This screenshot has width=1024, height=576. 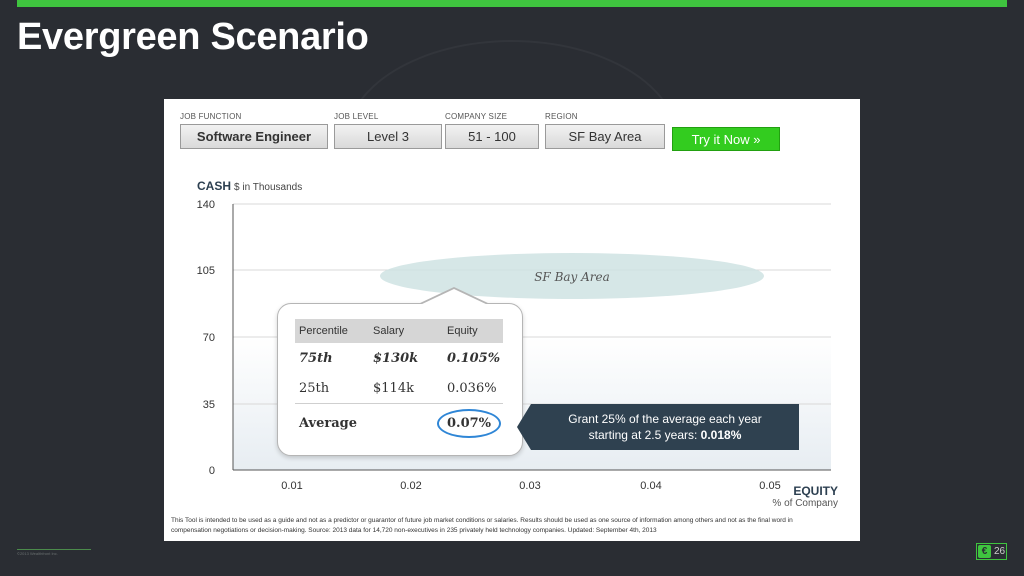 I want to click on equity-cell: 0.036%, so click(x=472, y=388).